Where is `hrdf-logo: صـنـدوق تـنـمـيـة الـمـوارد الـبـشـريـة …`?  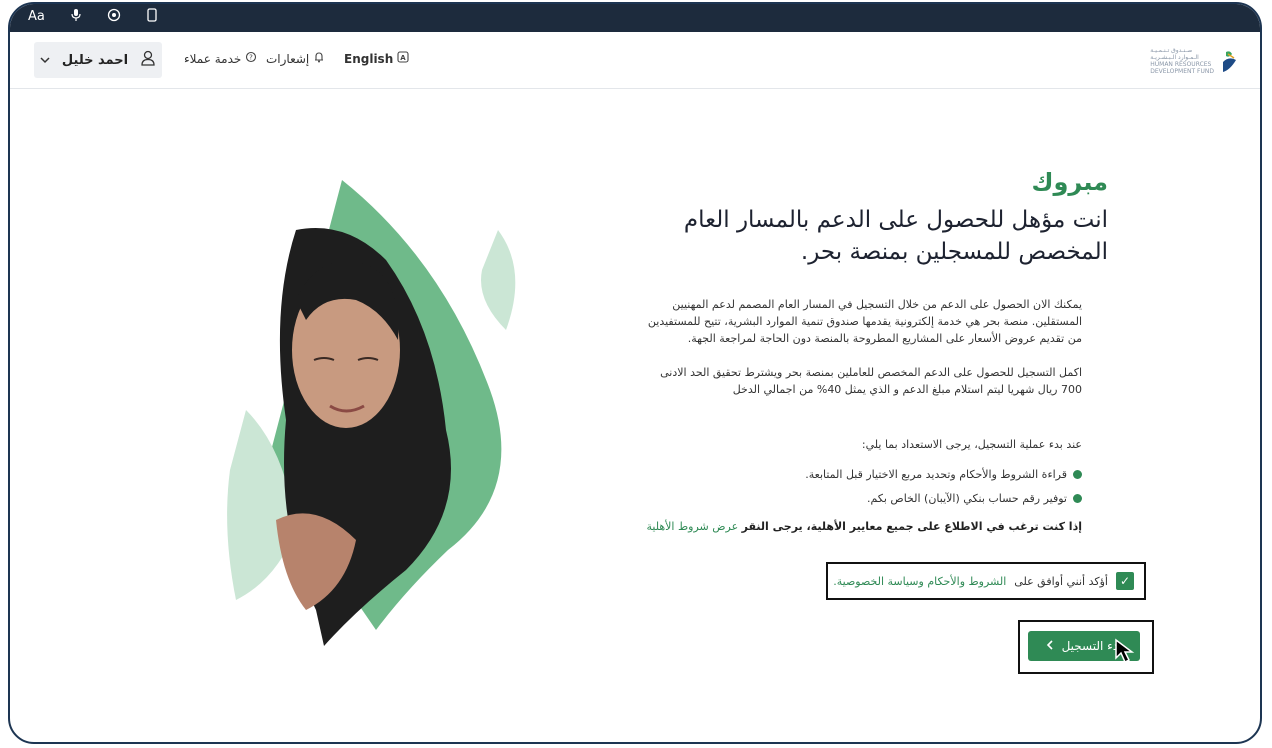
hrdf-logo: صـنـدوق تـنـمـيـة الـمـوارد الـبـشـريـة … is located at coordinates (1192, 61).